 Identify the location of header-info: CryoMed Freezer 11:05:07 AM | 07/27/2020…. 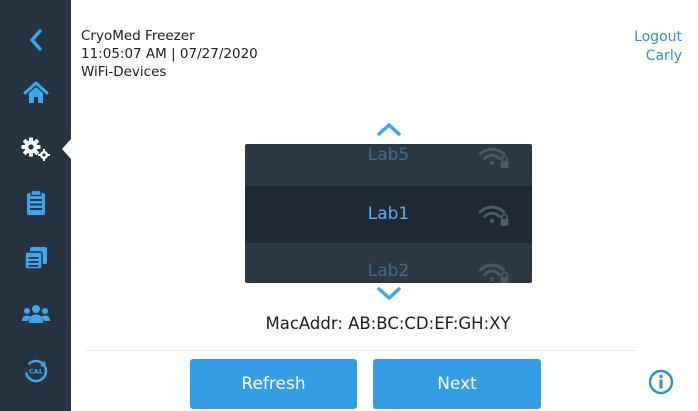
(169, 54).